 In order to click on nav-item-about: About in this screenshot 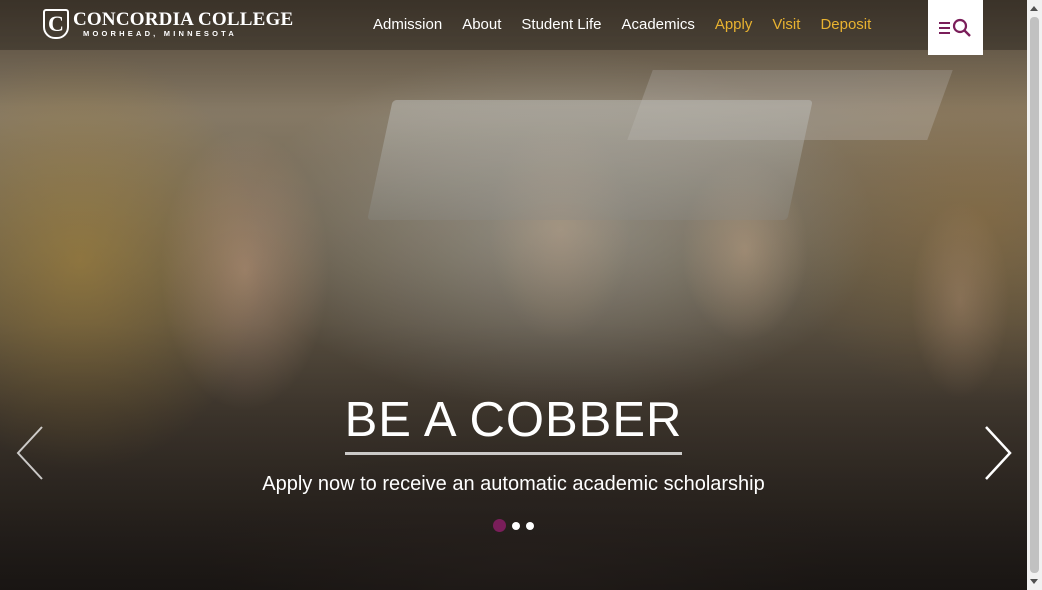, I will do `click(481, 25)`.